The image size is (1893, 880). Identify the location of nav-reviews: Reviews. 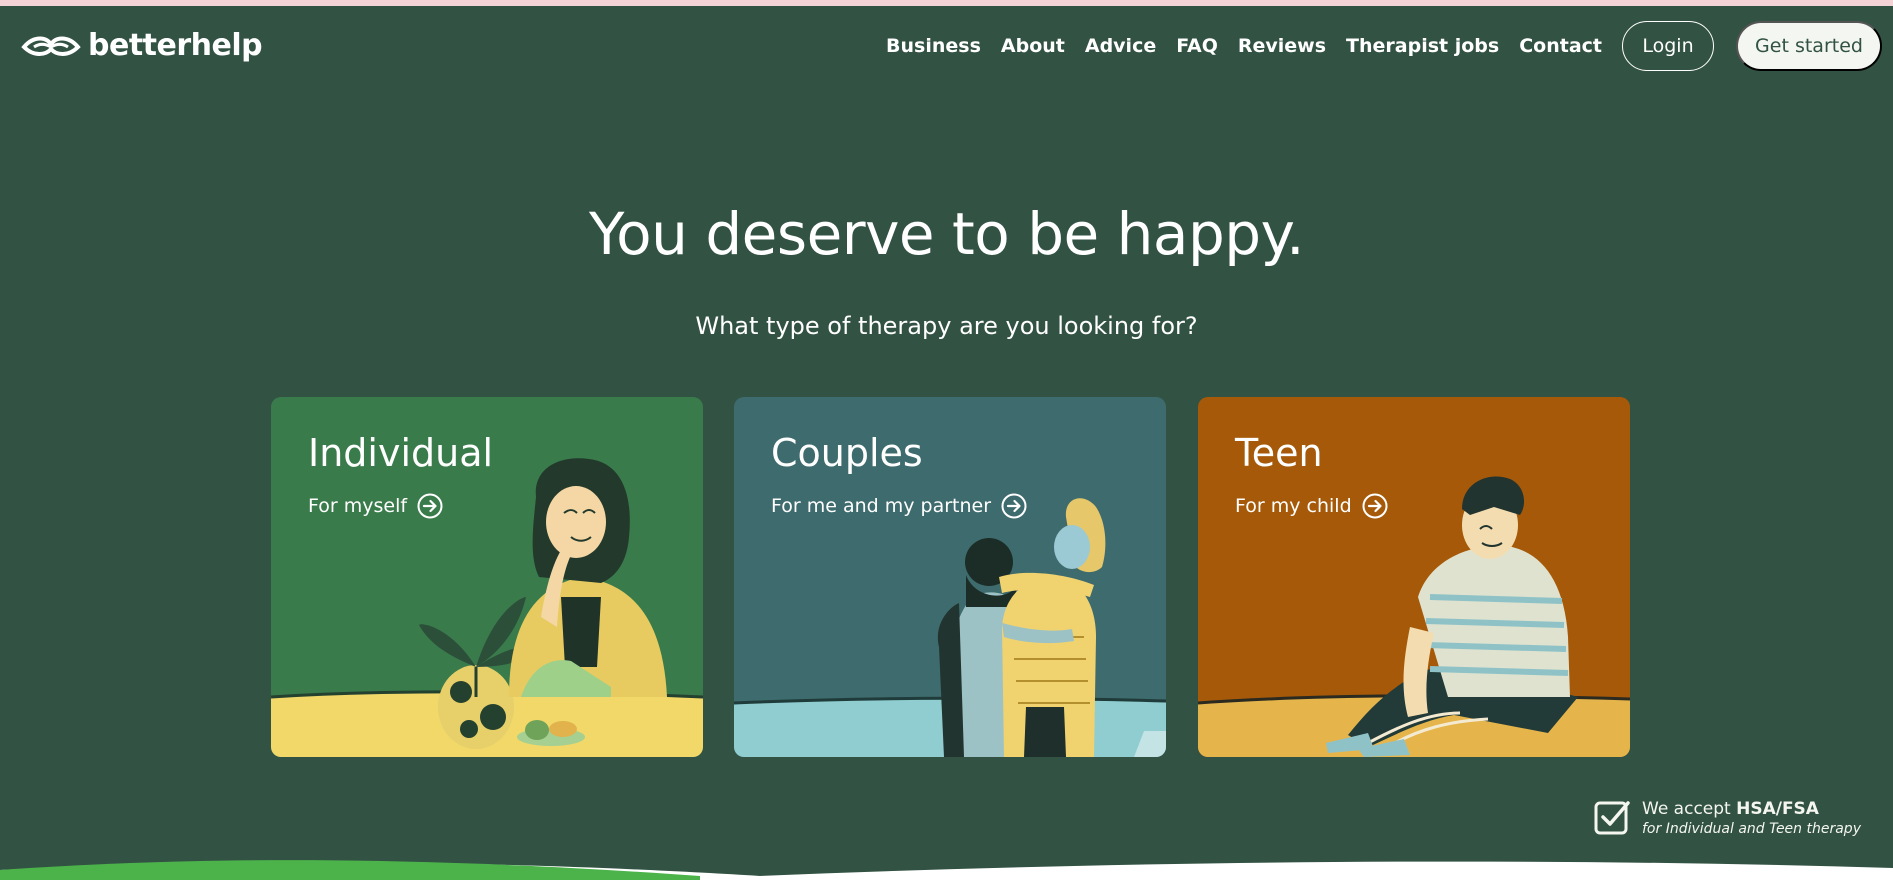
(1282, 46).